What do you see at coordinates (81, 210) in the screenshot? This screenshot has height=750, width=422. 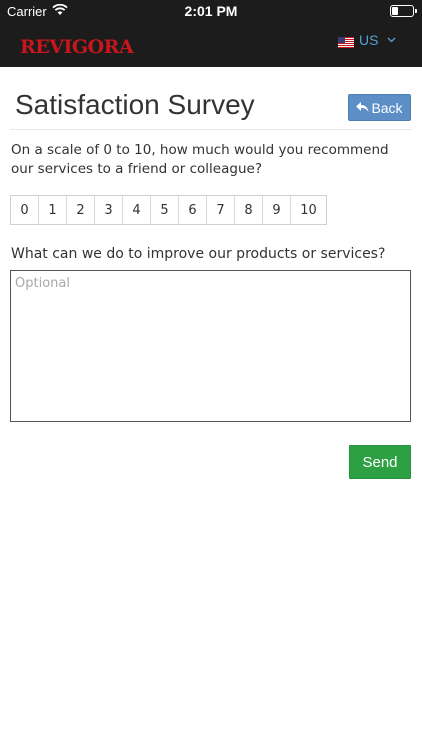 I see `rating-option: 2` at bounding box center [81, 210].